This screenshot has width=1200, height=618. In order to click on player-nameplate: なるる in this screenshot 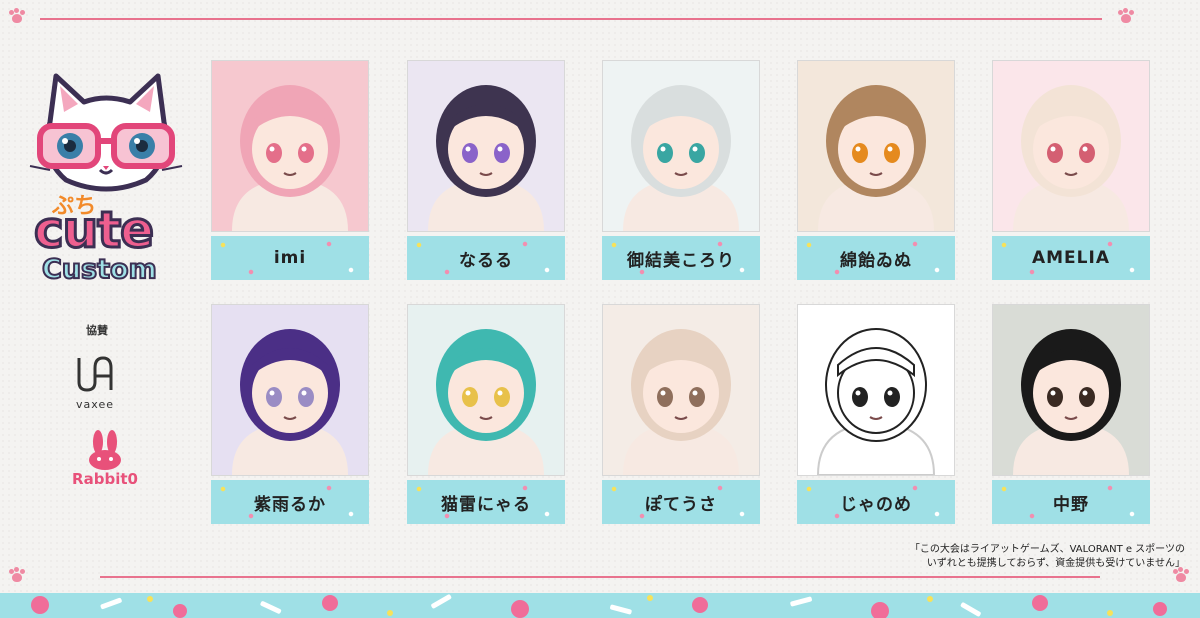, I will do `click(486, 258)`.